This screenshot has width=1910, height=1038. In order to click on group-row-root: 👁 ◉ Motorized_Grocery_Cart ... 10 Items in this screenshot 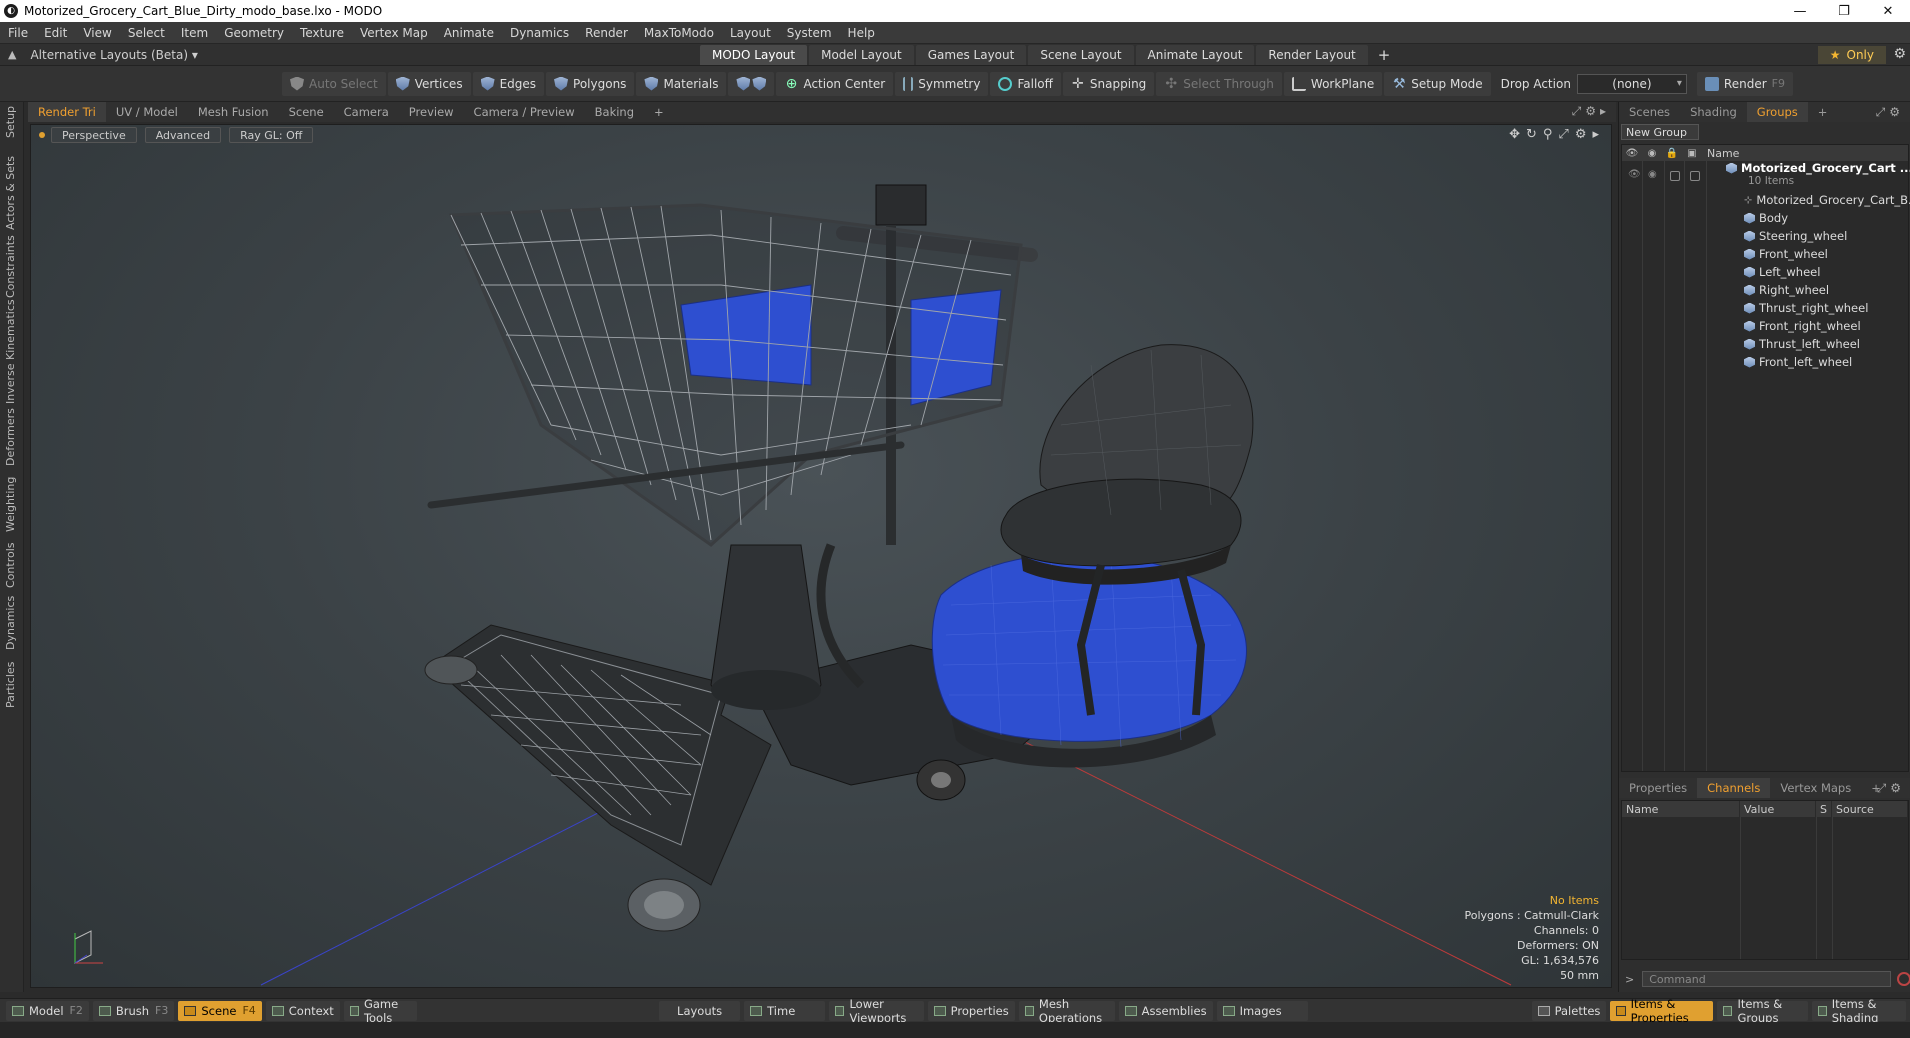, I will do `click(1766, 176)`.